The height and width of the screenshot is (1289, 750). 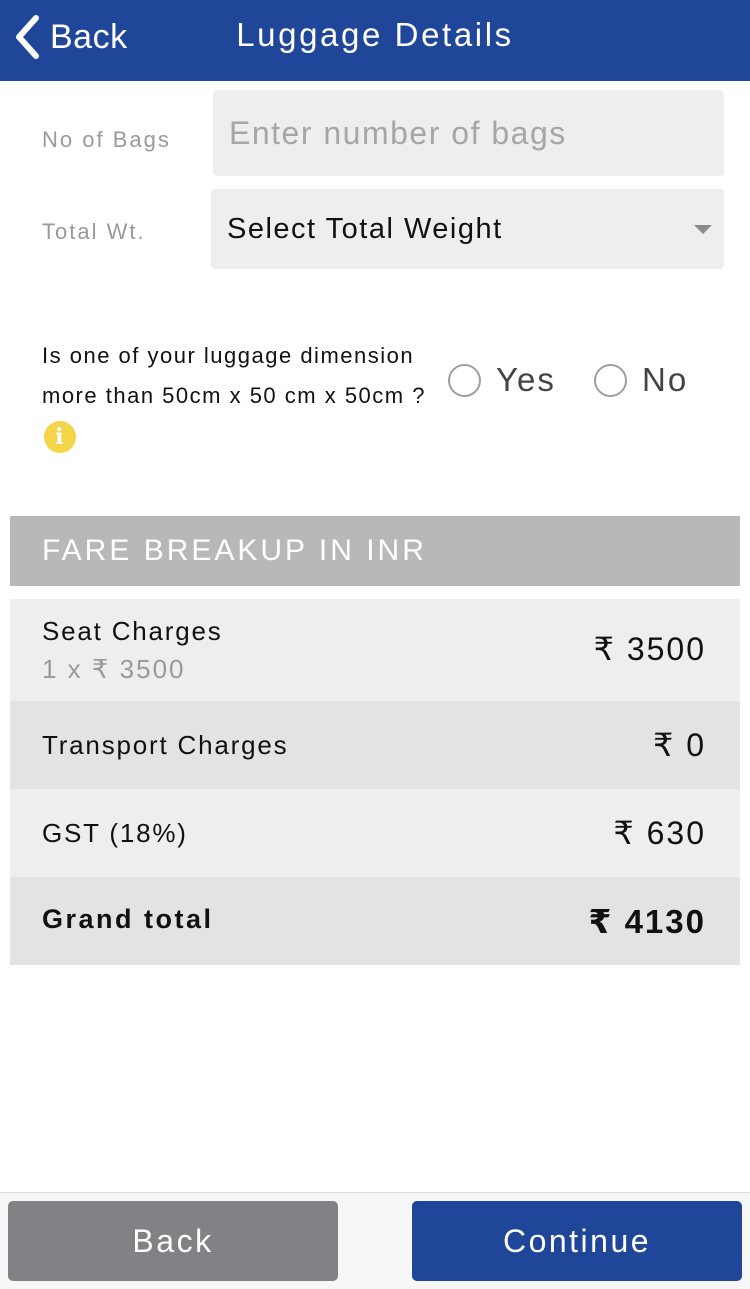 I want to click on radio-yes: Yes, so click(x=502, y=380).